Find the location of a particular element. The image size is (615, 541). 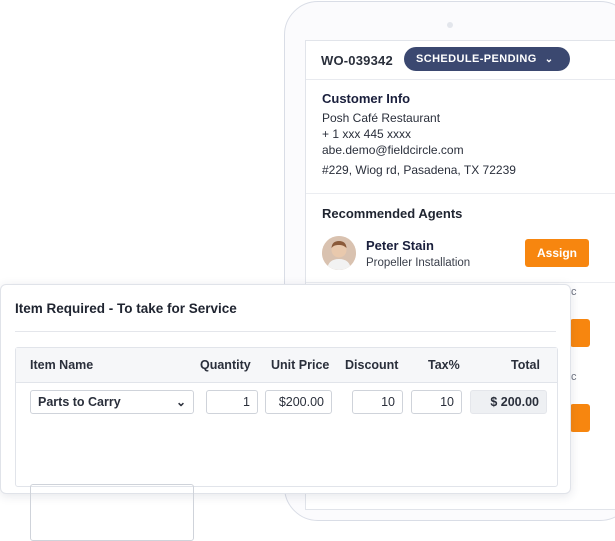

unit-price-input: $200.00 is located at coordinates (298, 402).